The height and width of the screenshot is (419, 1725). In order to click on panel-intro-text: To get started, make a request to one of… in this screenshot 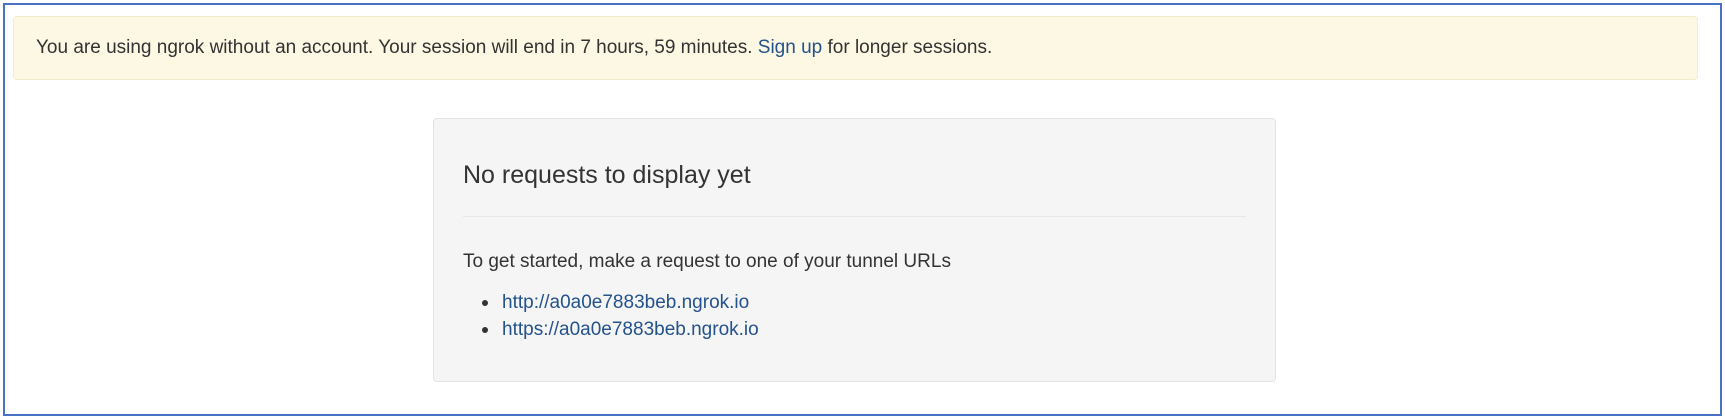, I will do `click(707, 261)`.